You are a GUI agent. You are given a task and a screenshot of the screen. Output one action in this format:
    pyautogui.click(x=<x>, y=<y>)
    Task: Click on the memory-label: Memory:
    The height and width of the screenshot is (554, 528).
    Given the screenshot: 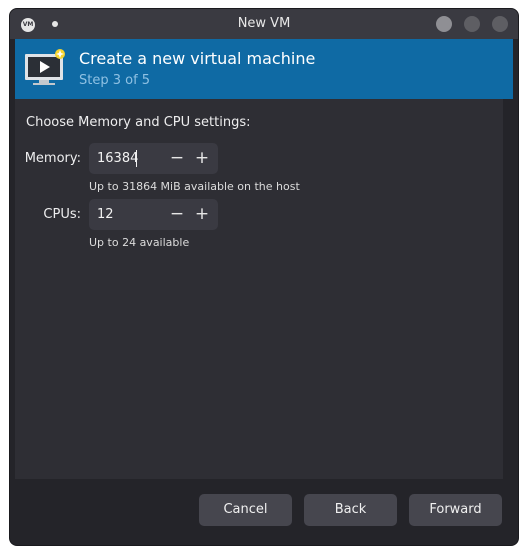 What is the action you would take?
    pyautogui.click(x=52, y=158)
    